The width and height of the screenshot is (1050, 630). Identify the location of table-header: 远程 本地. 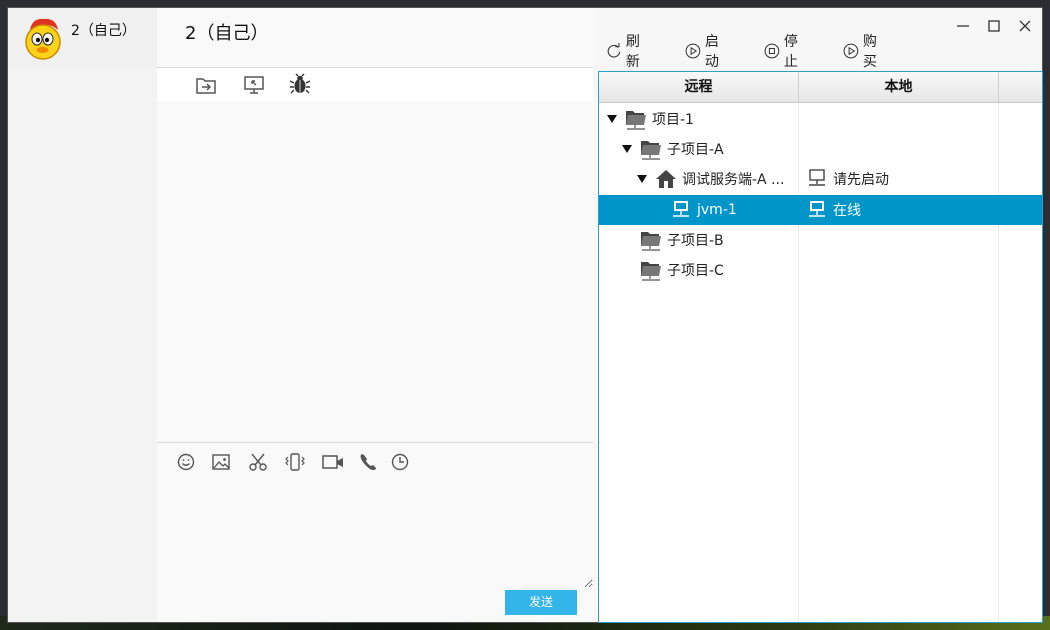
(820, 87).